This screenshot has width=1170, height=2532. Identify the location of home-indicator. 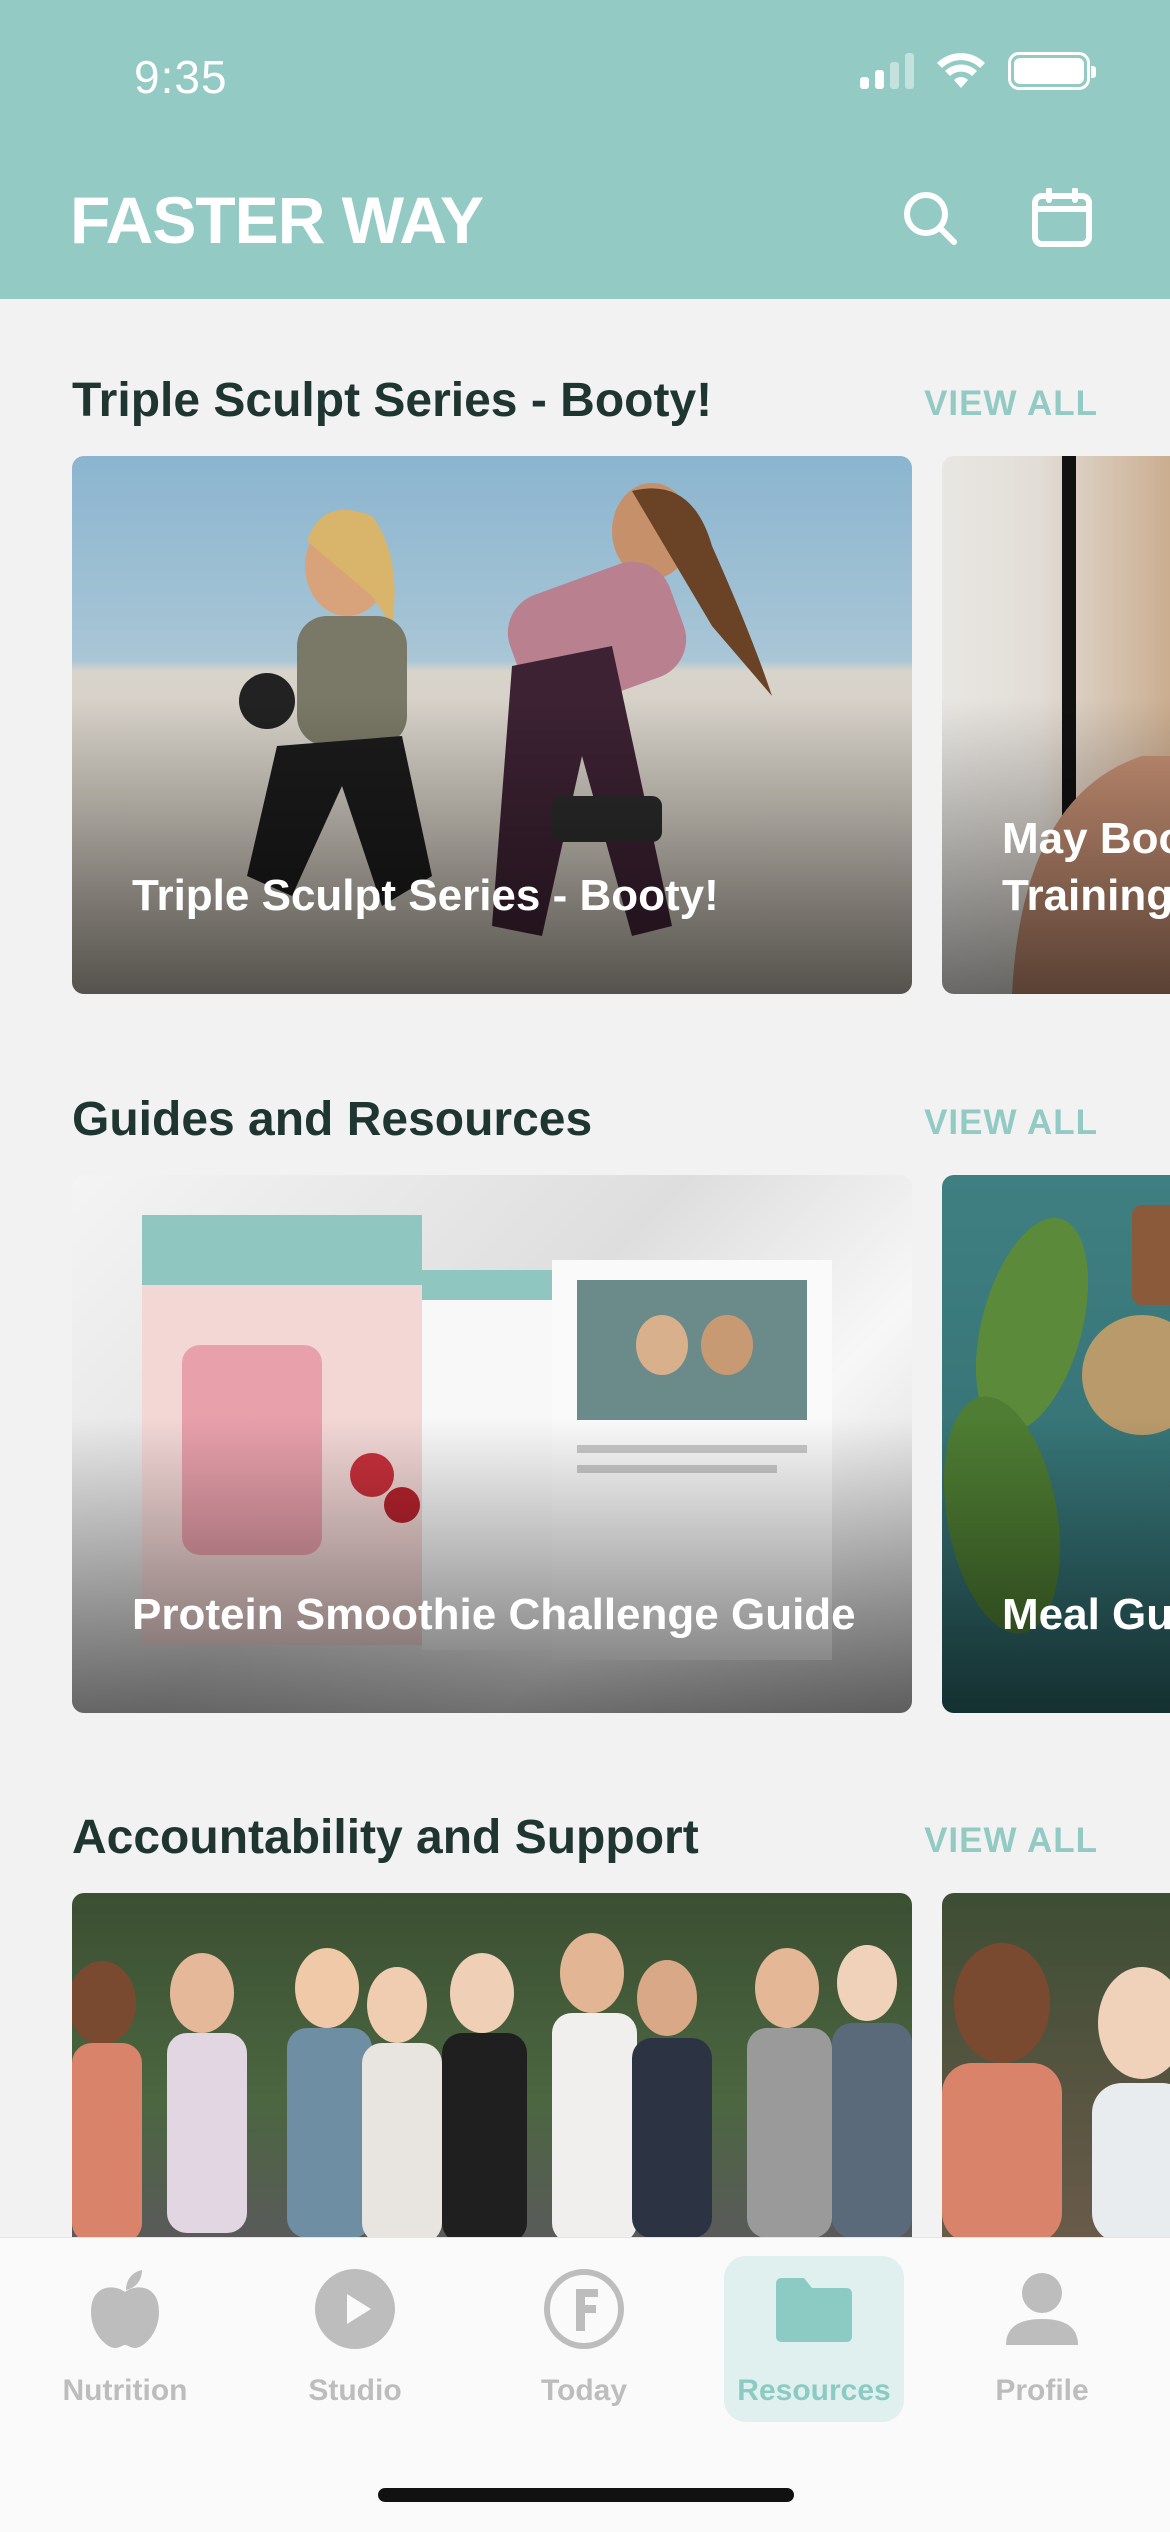
(586, 2495).